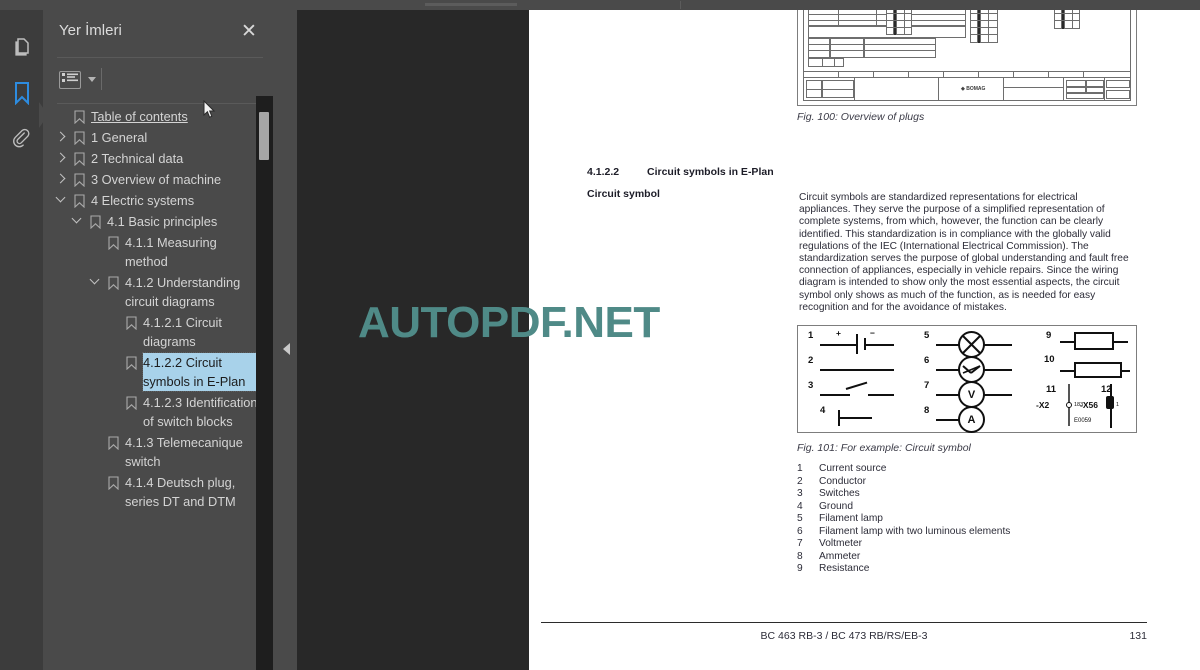 The height and width of the screenshot is (670, 1200). Describe the element at coordinates (903, 507) in the screenshot. I see `legend-row: 4 Ground` at that location.